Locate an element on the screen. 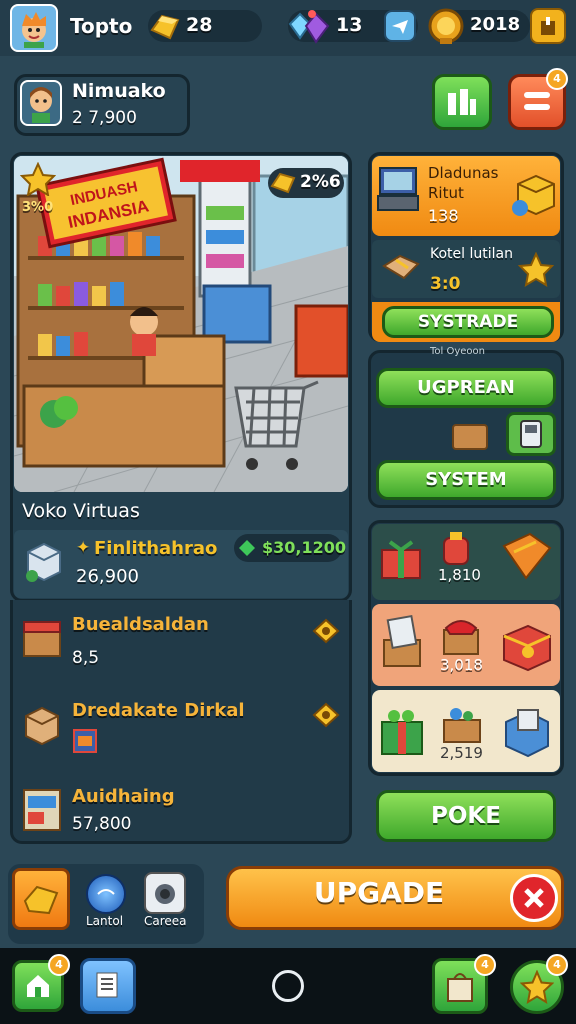 Image resolution: width=576 pixels, height=1024 pixels. stats-button is located at coordinates (462, 102).